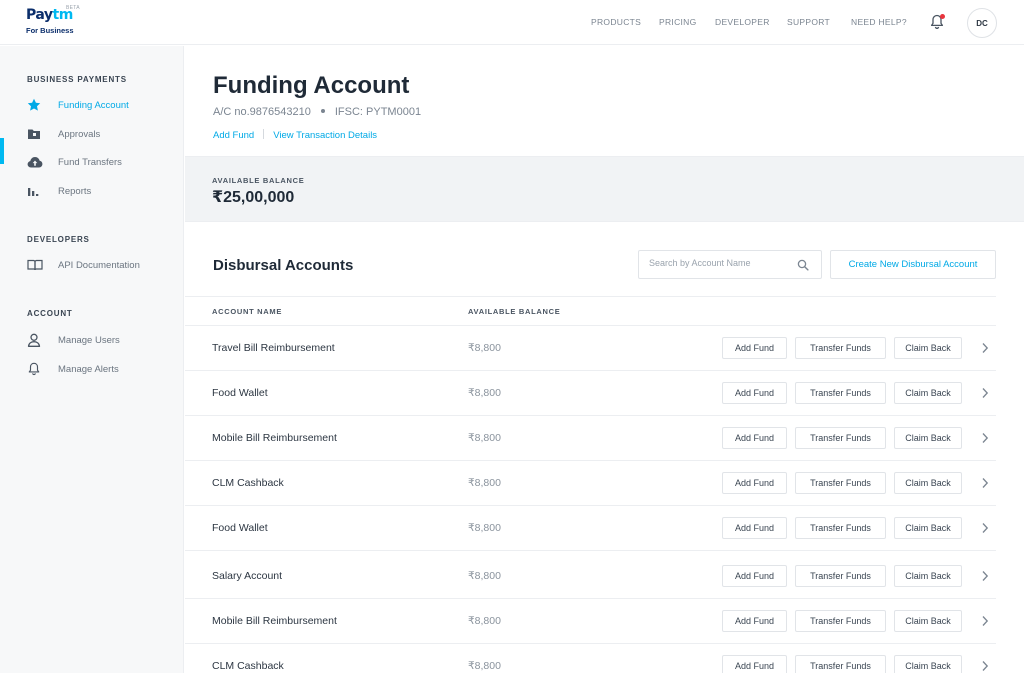  What do you see at coordinates (35, 369) in the screenshot?
I see `bell-icon` at bounding box center [35, 369].